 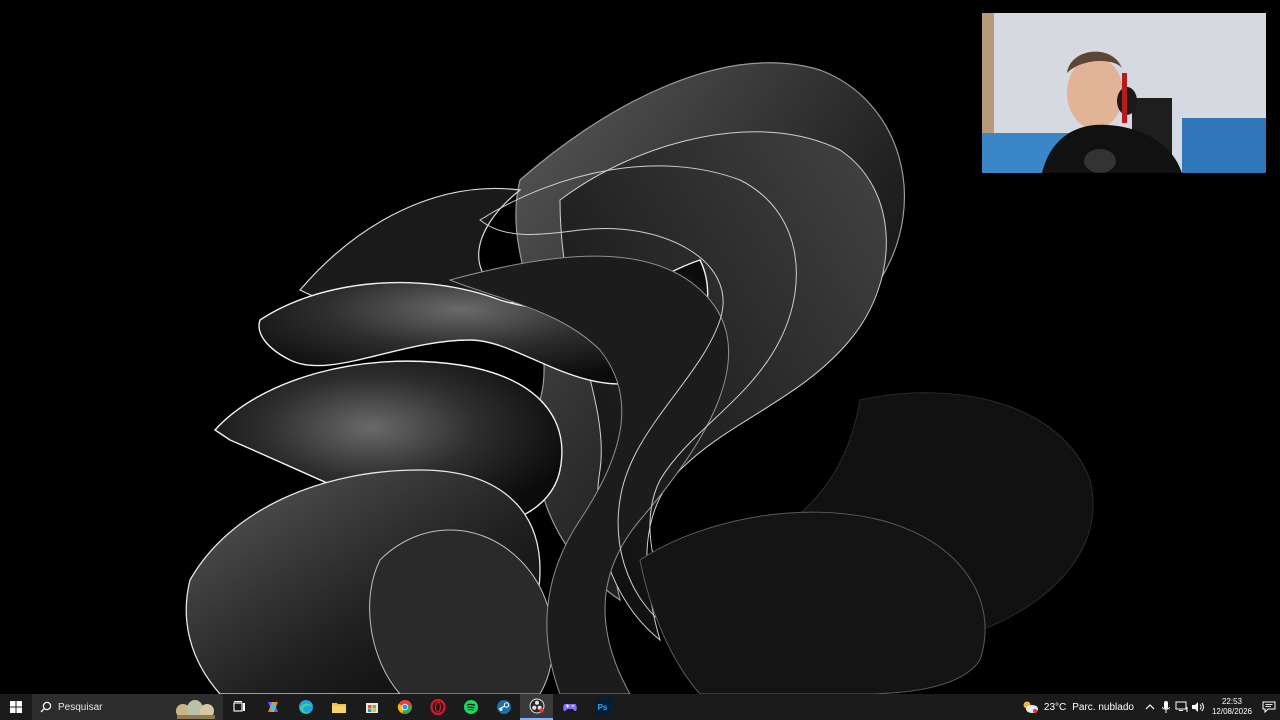 I want to click on photoshop-icon: Ps, so click(x=602, y=707).